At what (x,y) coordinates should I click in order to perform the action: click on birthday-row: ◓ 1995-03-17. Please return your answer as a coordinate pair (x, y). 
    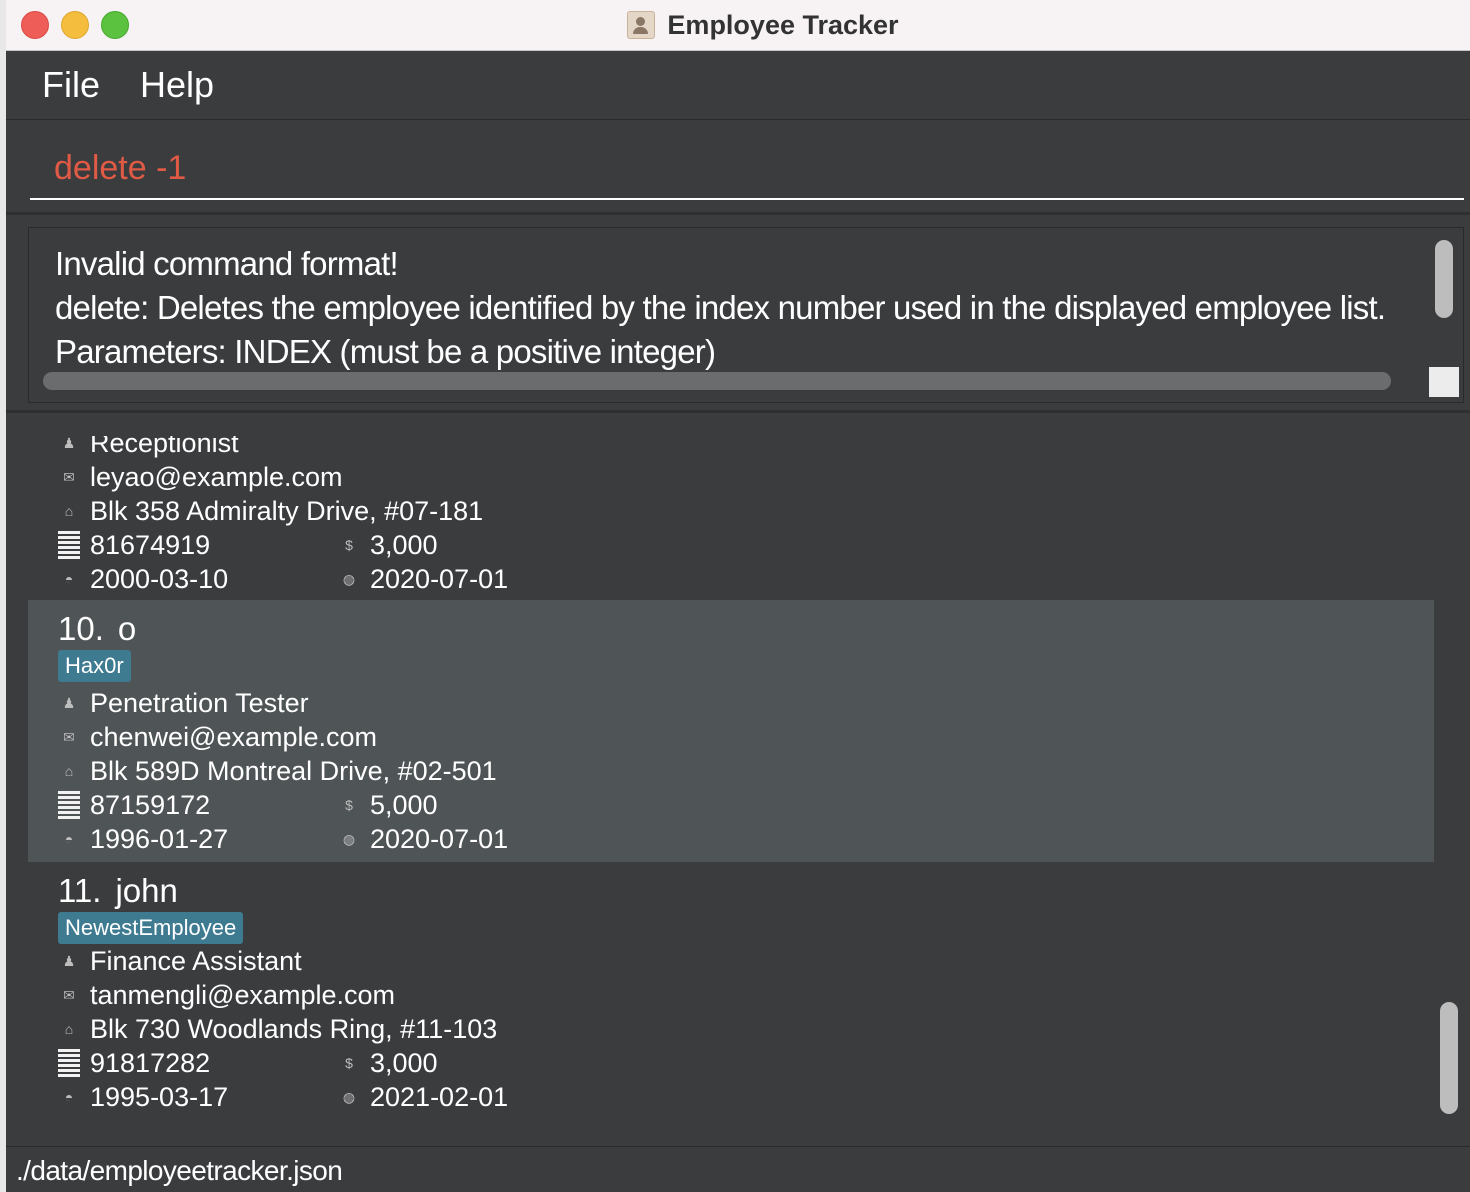
    Looking at the image, I should click on (143, 1097).